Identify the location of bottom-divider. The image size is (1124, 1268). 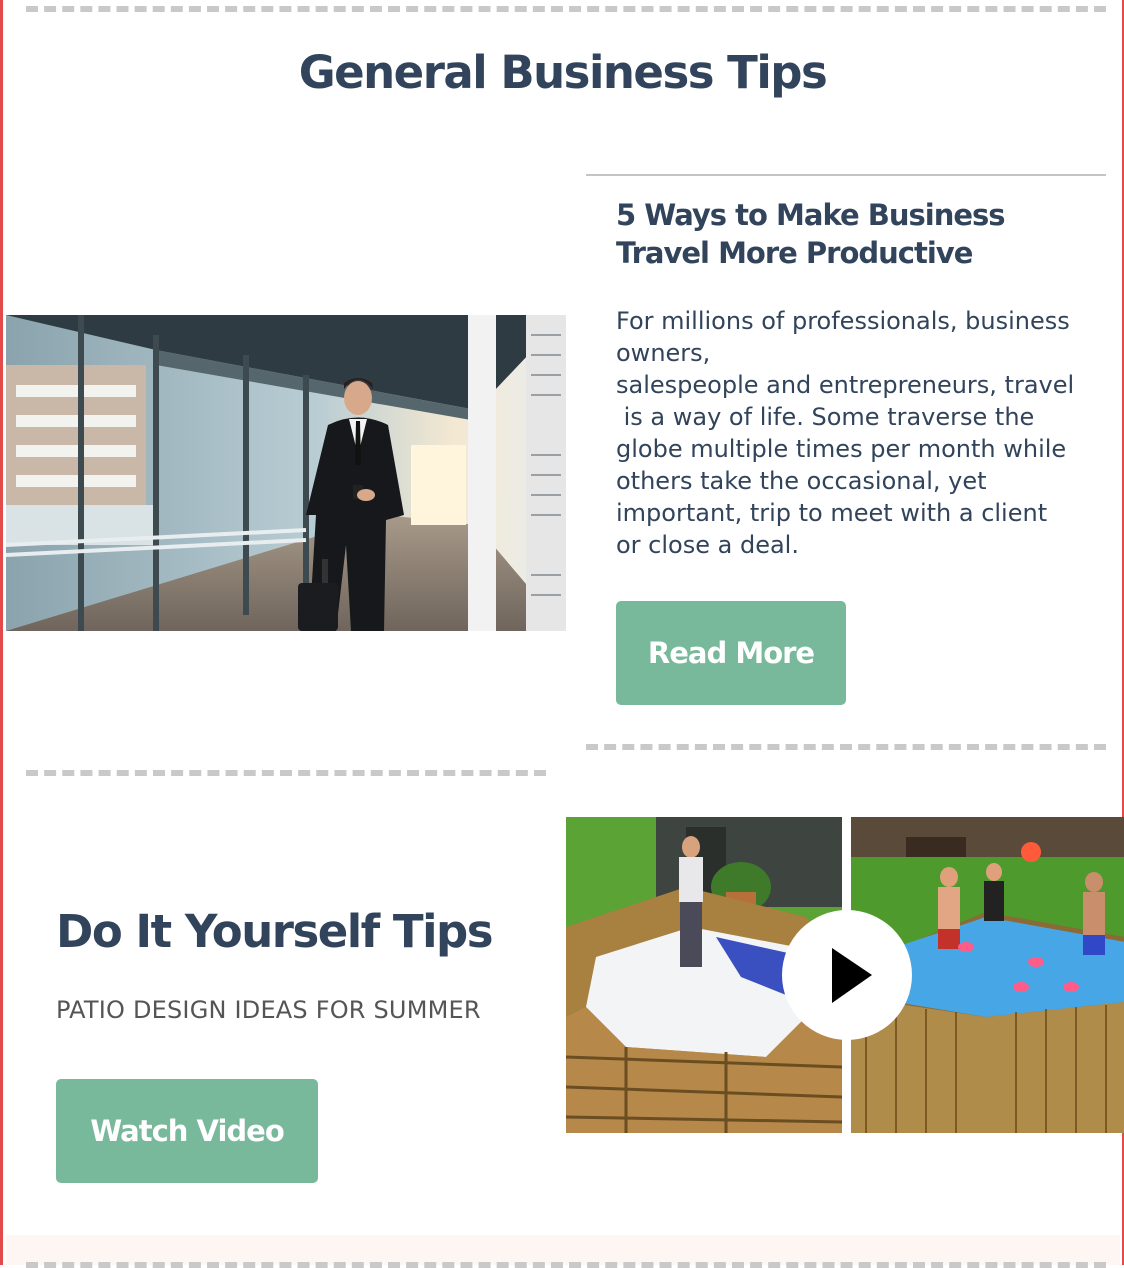
(566, 1265).